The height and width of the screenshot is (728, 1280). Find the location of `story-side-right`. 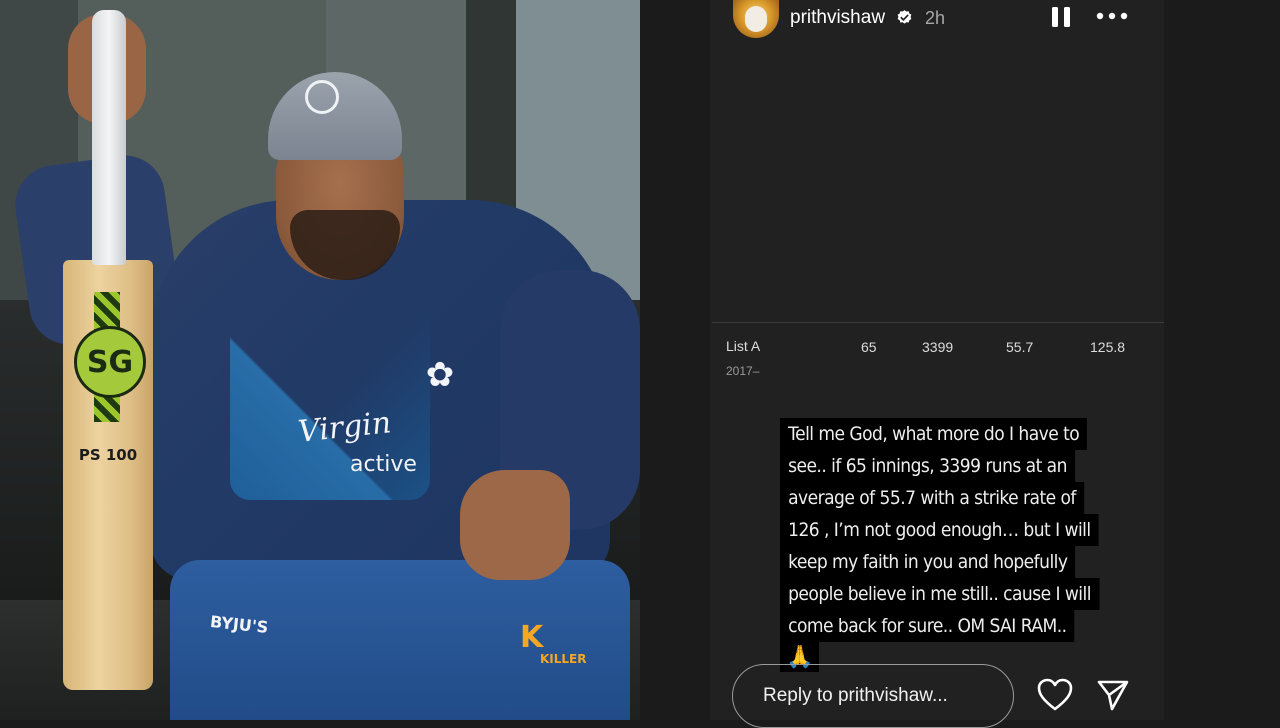

story-side-right is located at coordinates (1222, 360).